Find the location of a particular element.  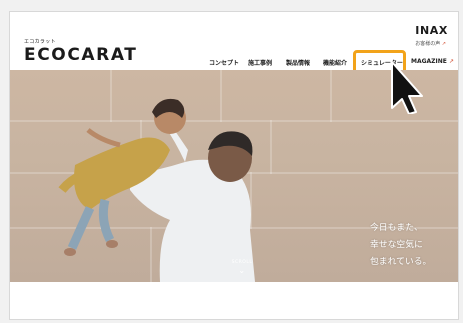

mouse-cursor-arrow-icon is located at coordinates (407, 87).